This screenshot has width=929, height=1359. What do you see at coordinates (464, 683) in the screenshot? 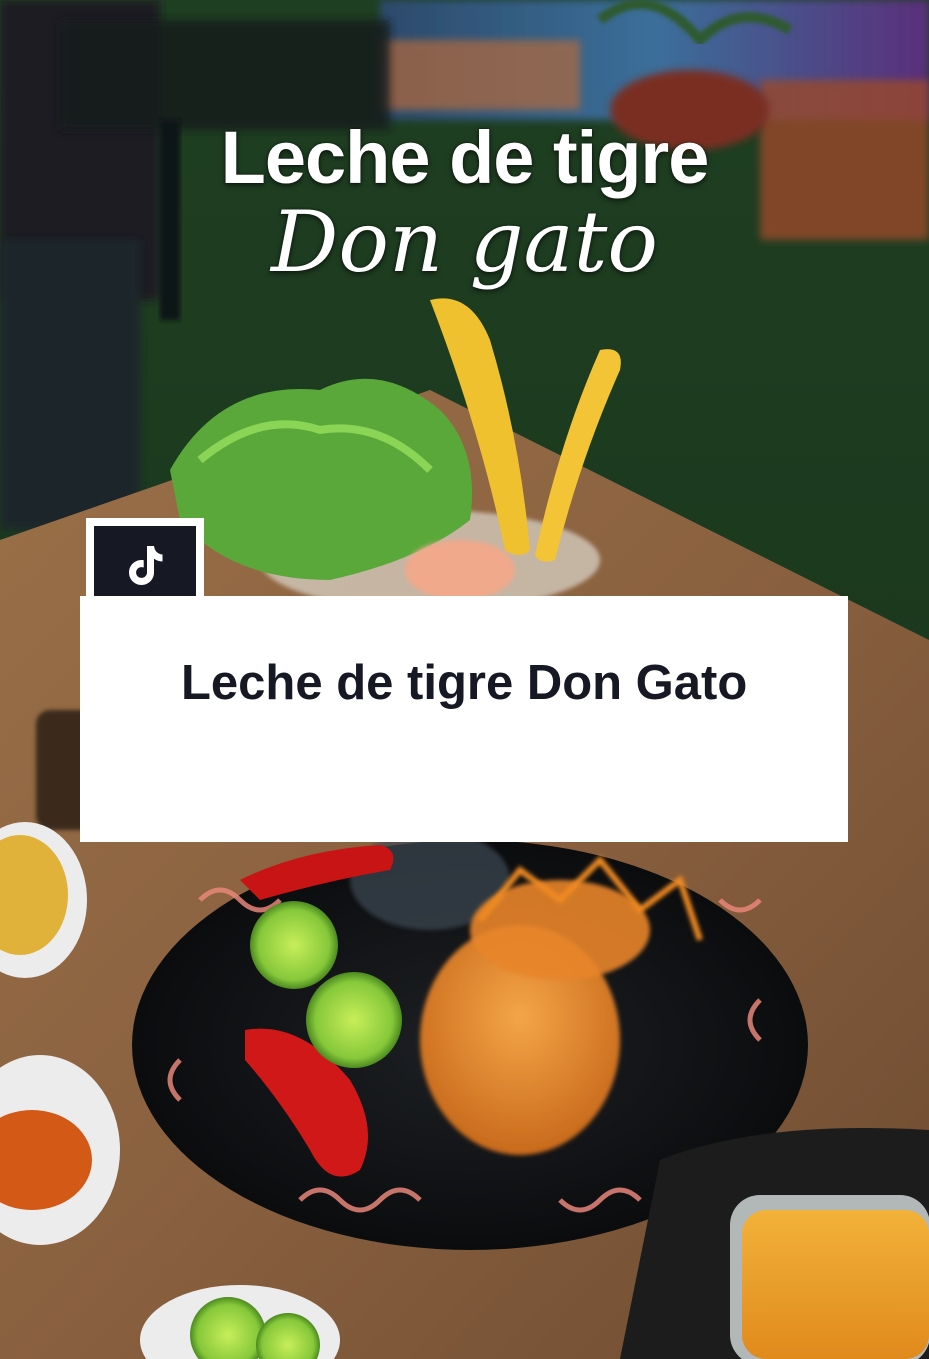
I see `caption-text: Leche de tigre Don Gato` at bounding box center [464, 683].